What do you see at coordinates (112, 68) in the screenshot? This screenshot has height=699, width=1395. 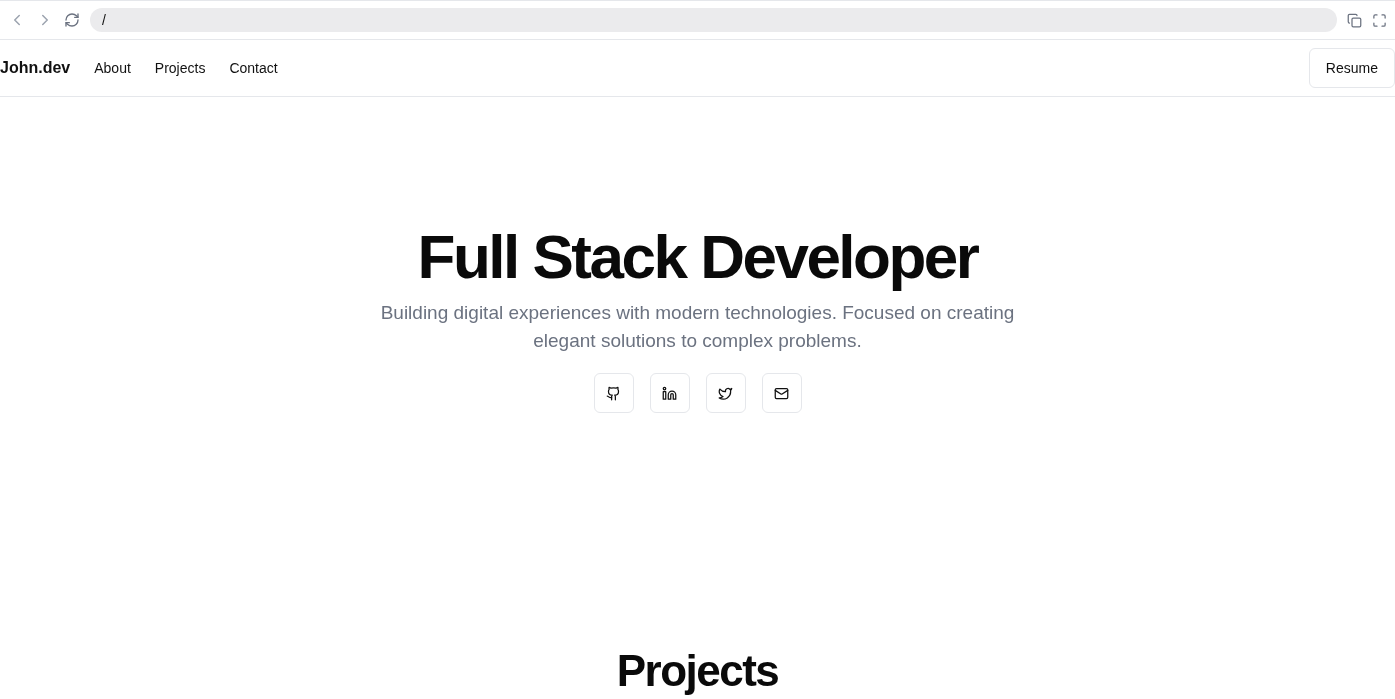 I see `nav-link: About` at bounding box center [112, 68].